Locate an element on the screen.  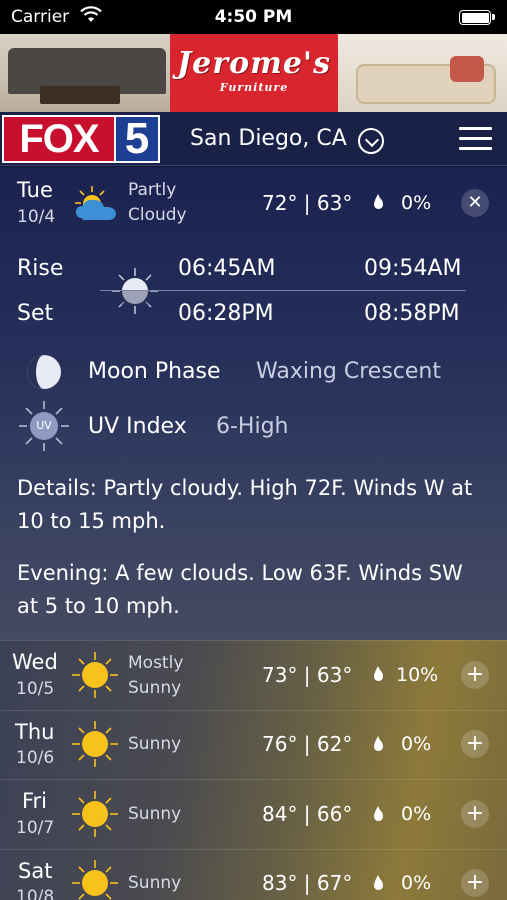
moon-phase-value: Waxing Crescent is located at coordinates (348, 371).